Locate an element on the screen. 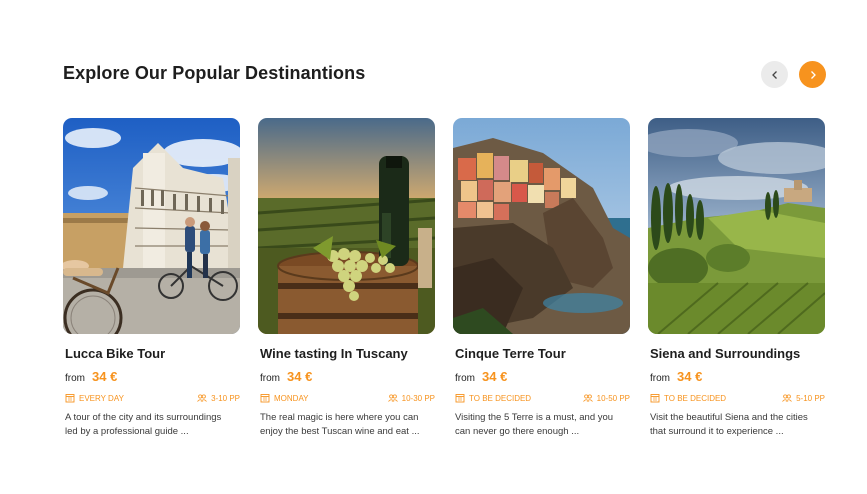 The width and height of the screenshot is (867, 494). chevron-right-icon is located at coordinates (813, 74).